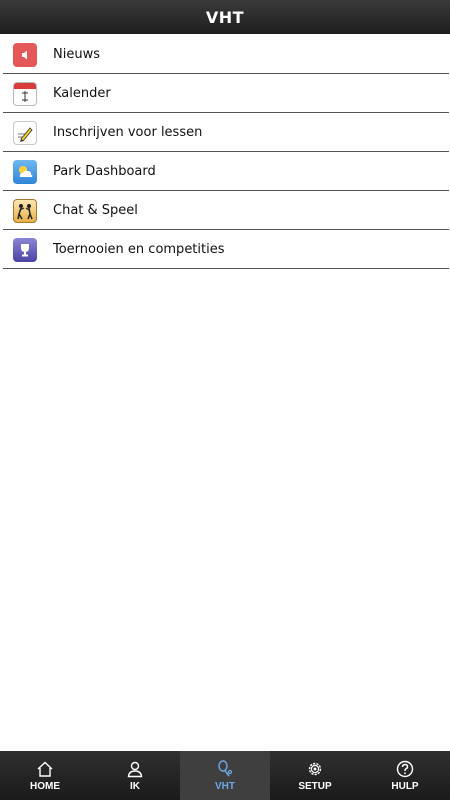 This screenshot has width=450, height=800. Describe the element at coordinates (135, 786) in the screenshot. I see `tab-label: IK` at that location.